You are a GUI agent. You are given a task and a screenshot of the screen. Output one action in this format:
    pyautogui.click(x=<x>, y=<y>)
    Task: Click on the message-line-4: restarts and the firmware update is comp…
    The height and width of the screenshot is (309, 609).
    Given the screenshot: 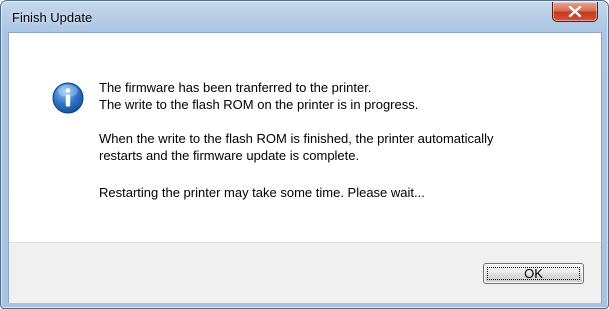 What is the action you would take?
    pyautogui.click(x=229, y=155)
    